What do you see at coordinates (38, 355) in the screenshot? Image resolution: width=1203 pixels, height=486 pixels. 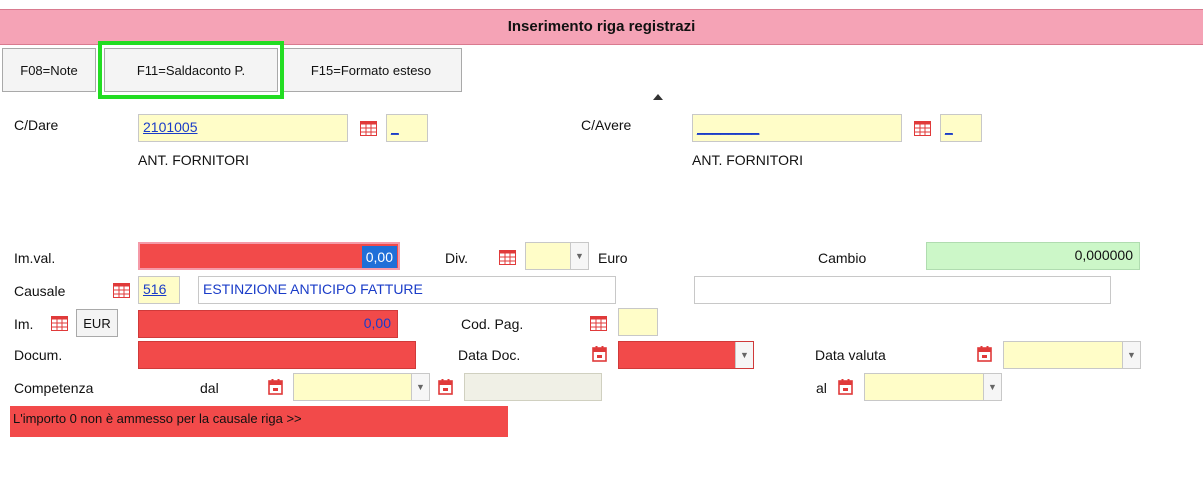 I see `docum-label: Docum.` at bounding box center [38, 355].